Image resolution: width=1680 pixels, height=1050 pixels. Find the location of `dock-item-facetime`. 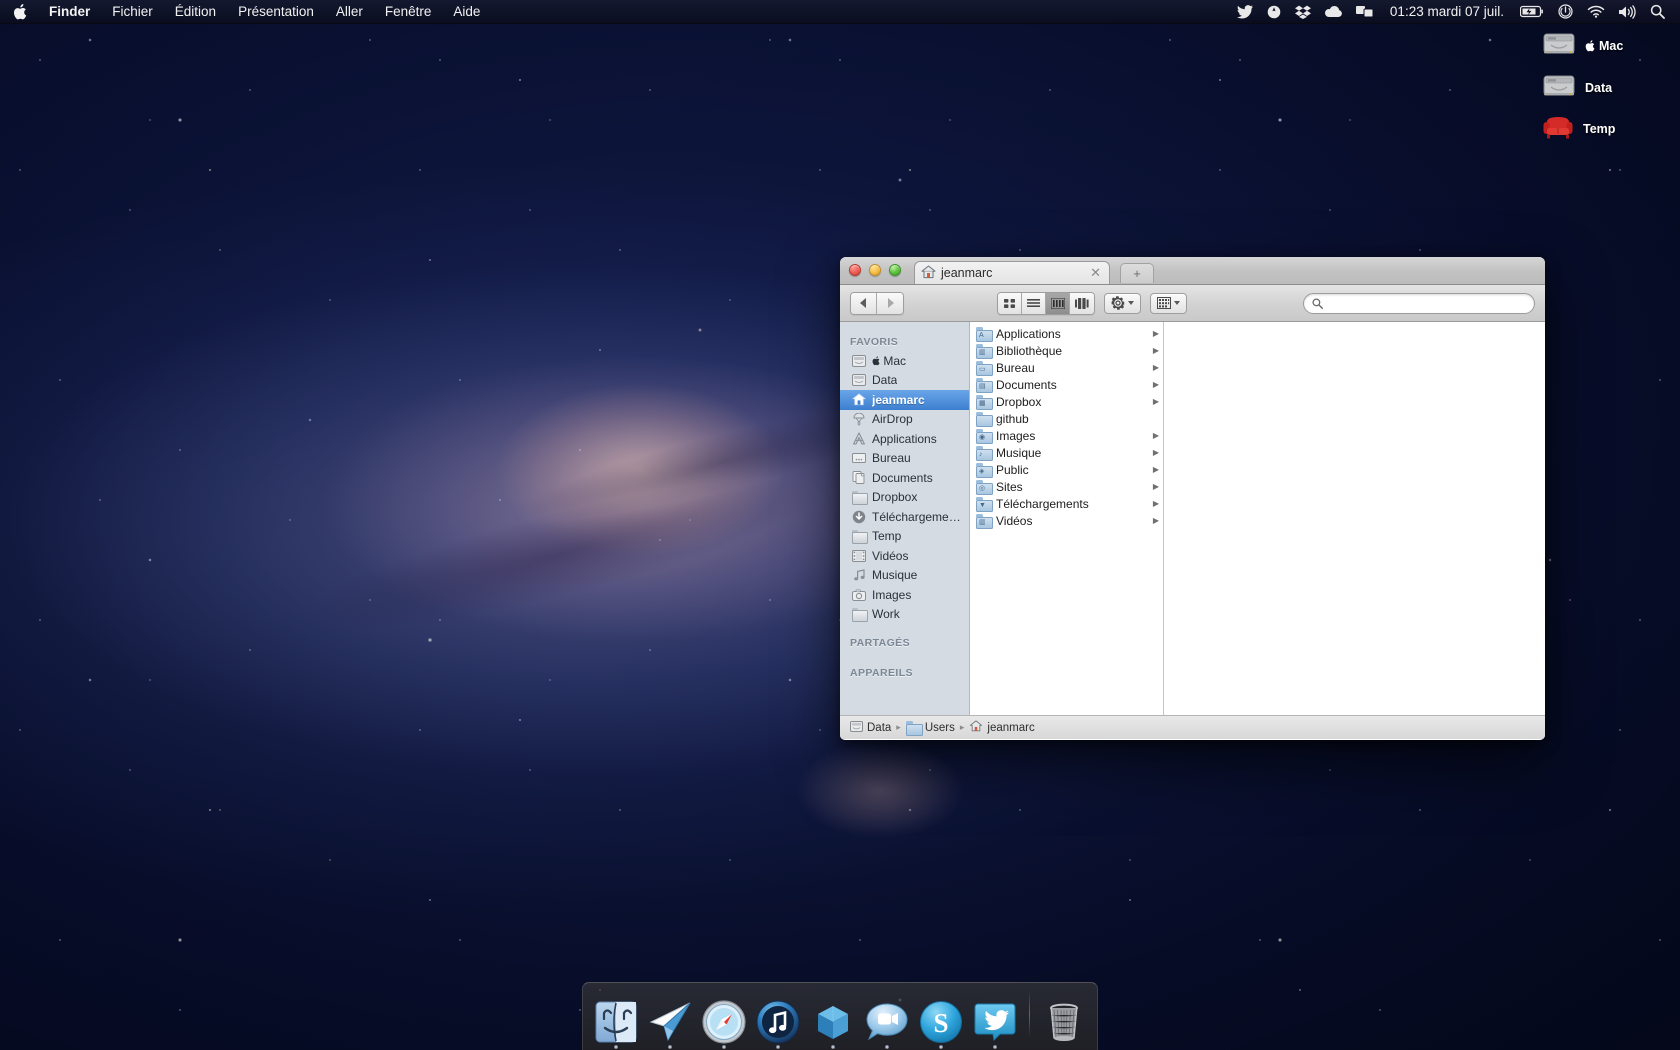

dock-item-facetime is located at coordinates (887, 1021).